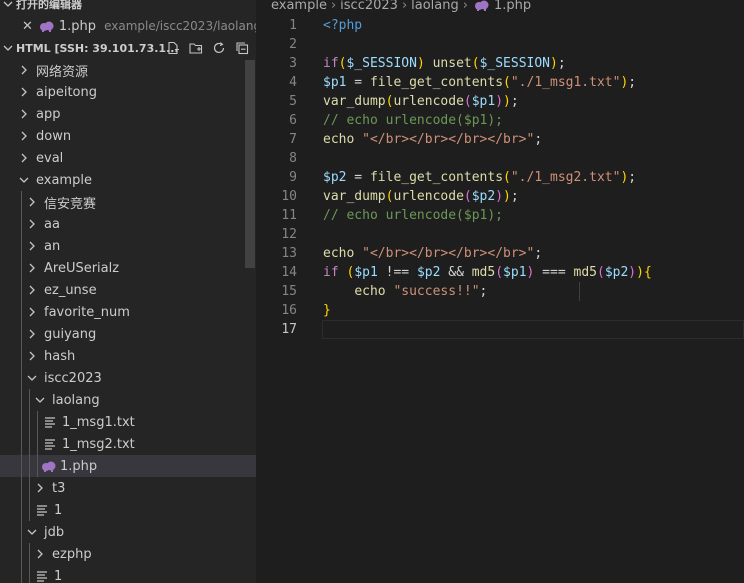  I want to click on code-token: urlencode, so click(428, 196).